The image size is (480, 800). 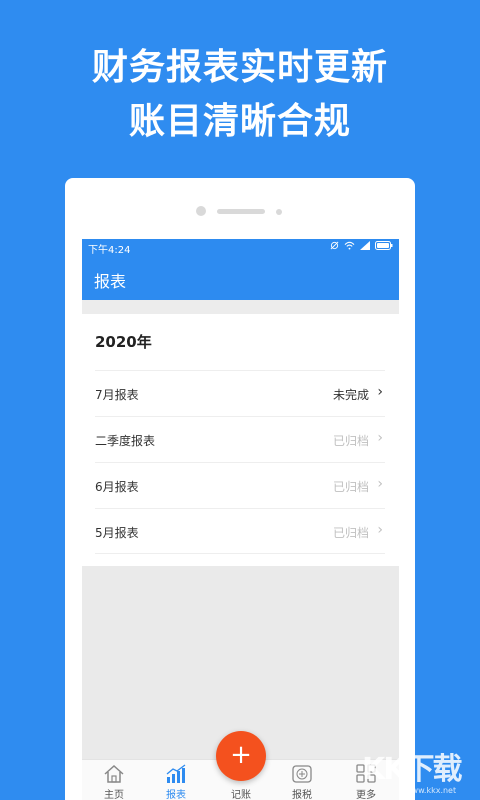 What do you see at coordinates (114, 795) in the screenshot?
I see `nav-home-label: 主页` at bounding box center [114, 795].